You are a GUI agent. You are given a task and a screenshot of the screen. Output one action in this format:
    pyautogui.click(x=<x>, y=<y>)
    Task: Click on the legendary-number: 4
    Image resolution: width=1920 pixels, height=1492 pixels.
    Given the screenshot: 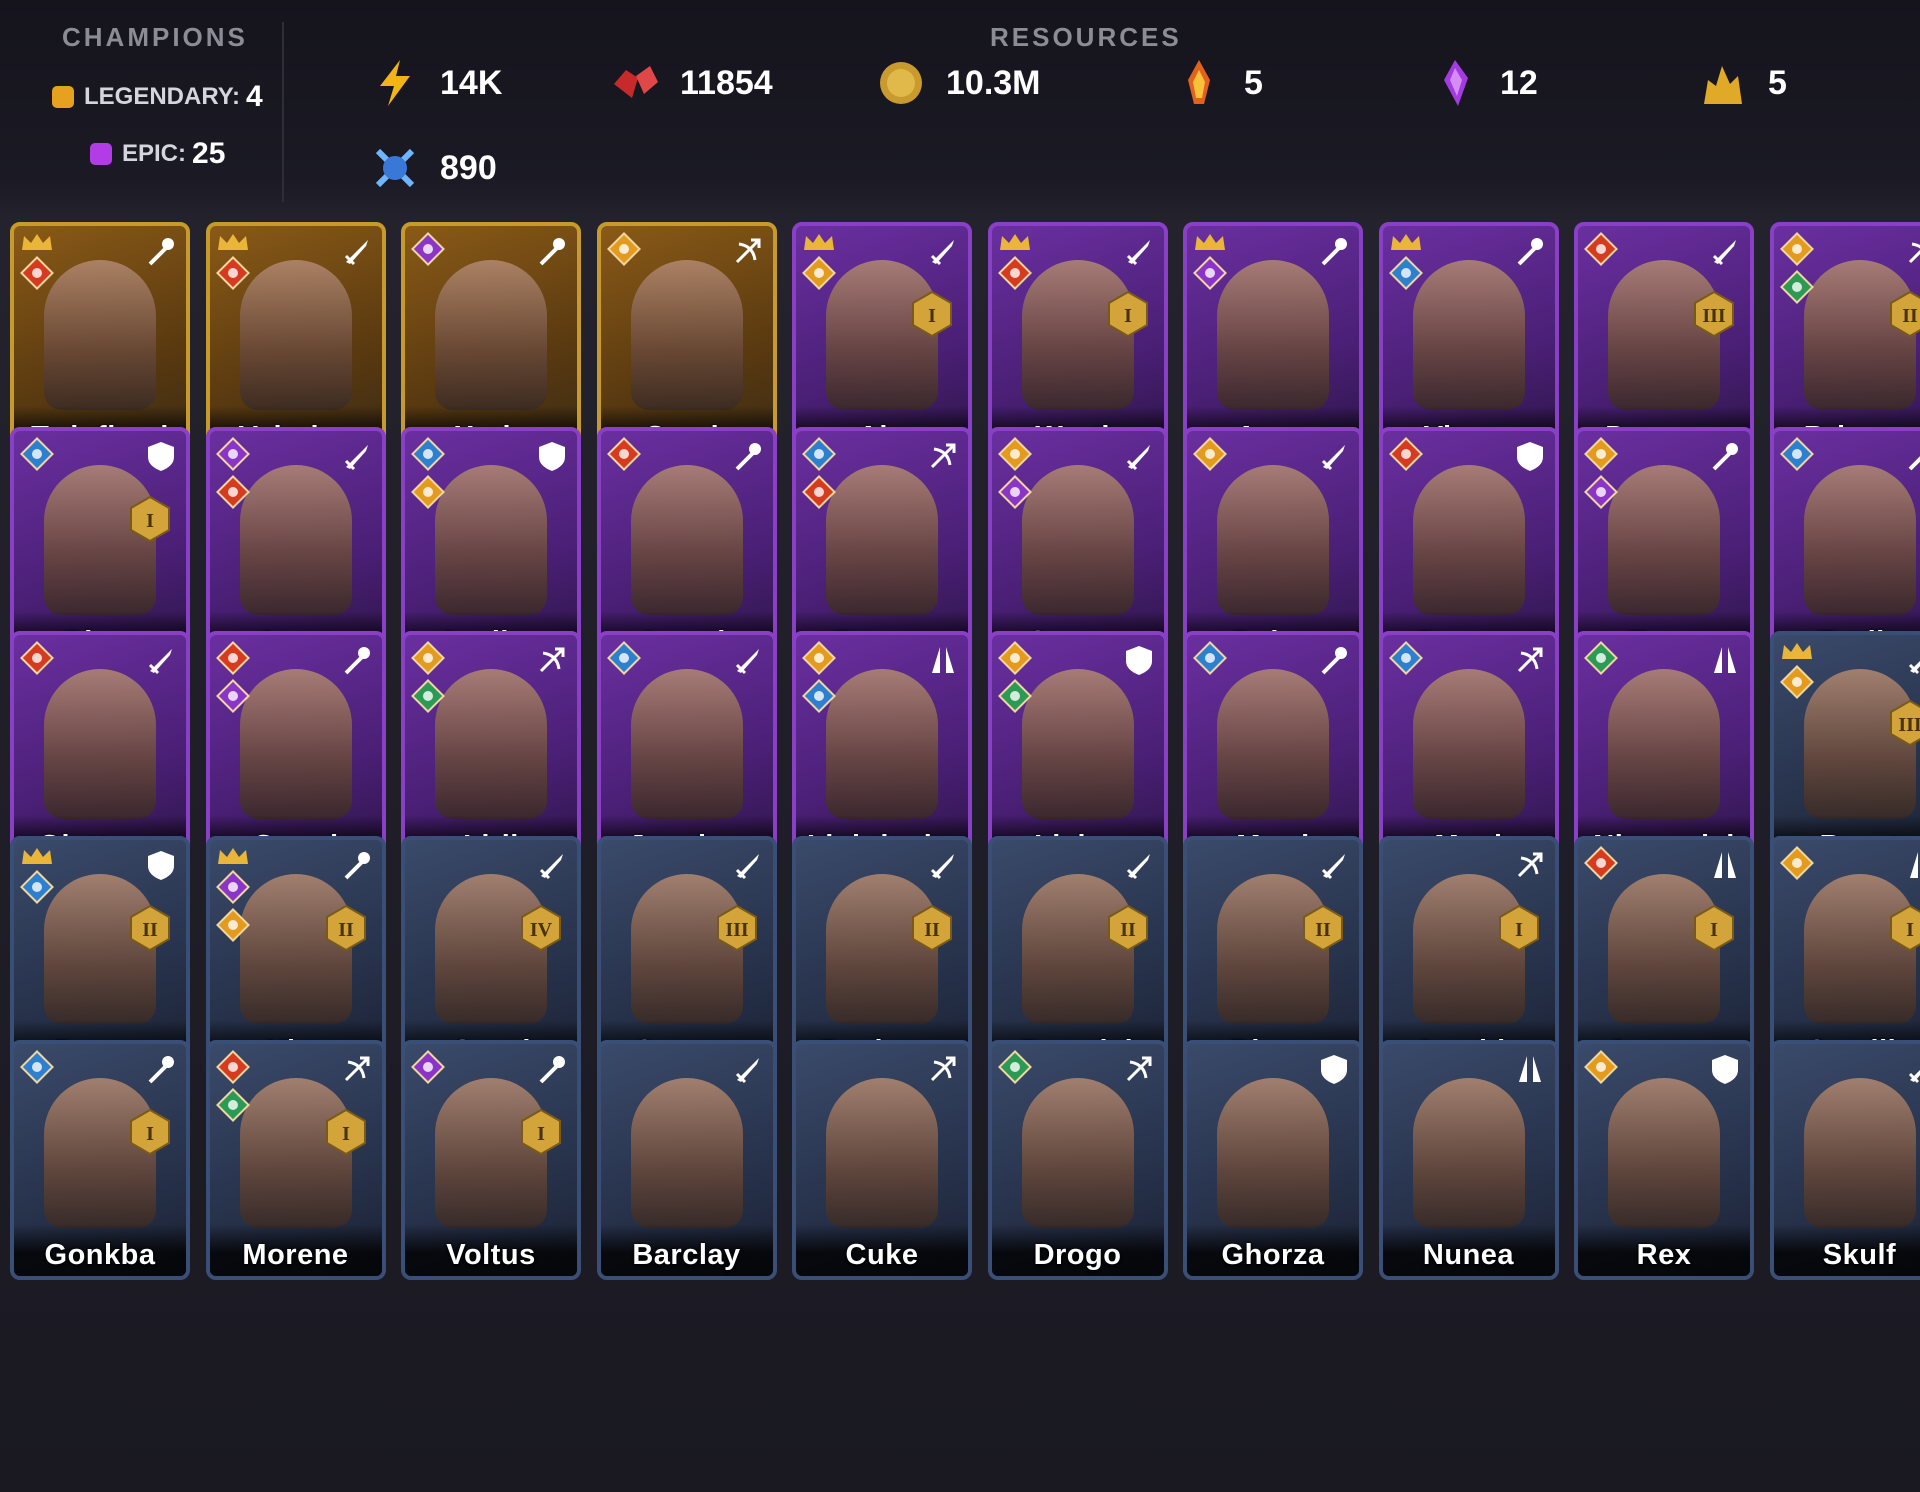 What is the action you would take?
    pyautogui.click(x=254, y=96)
    